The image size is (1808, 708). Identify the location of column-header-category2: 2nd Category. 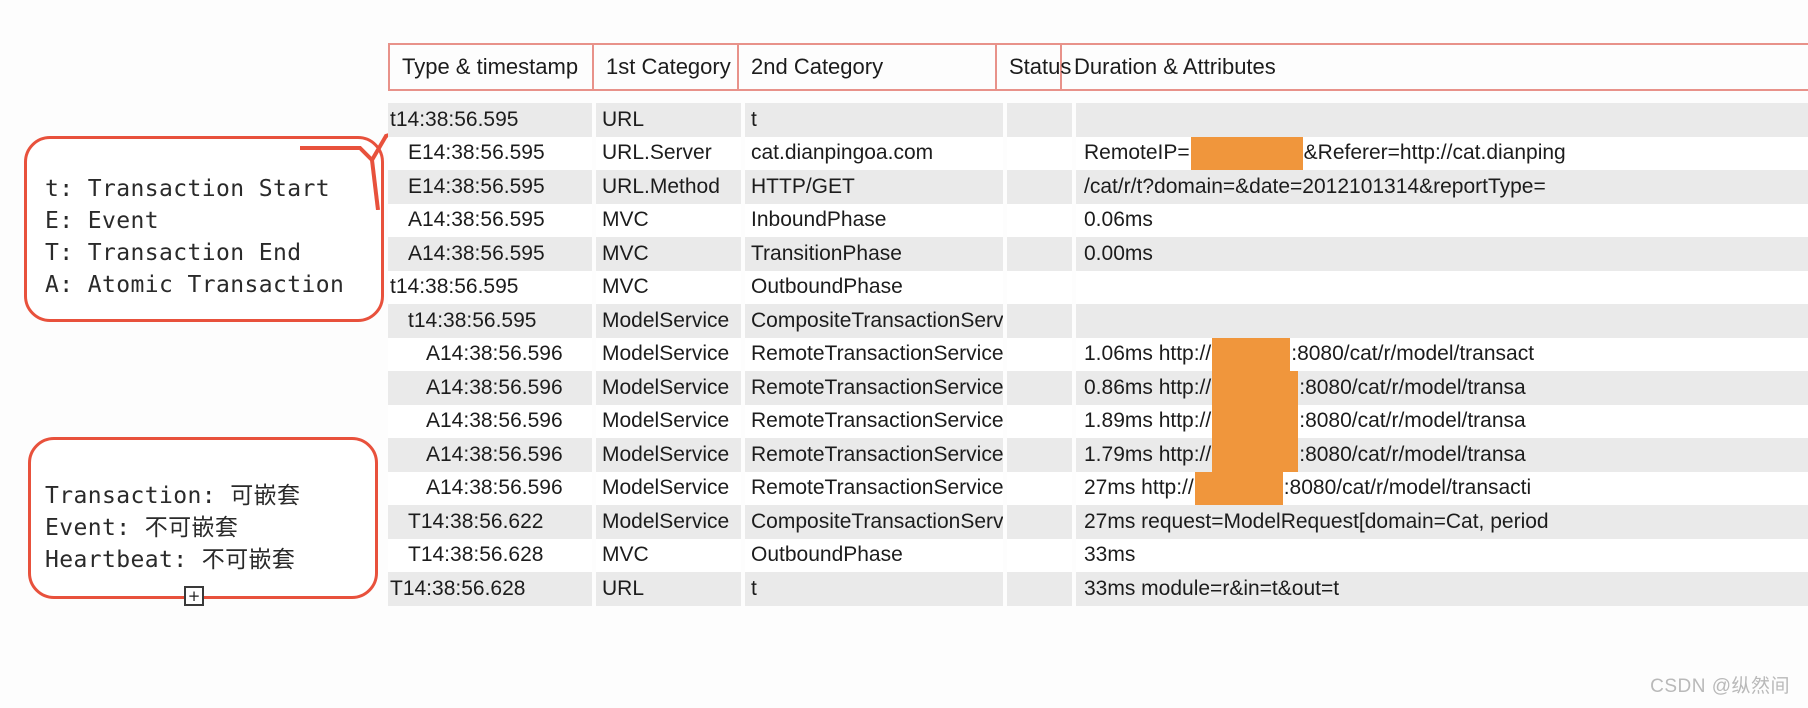
(868, 67).